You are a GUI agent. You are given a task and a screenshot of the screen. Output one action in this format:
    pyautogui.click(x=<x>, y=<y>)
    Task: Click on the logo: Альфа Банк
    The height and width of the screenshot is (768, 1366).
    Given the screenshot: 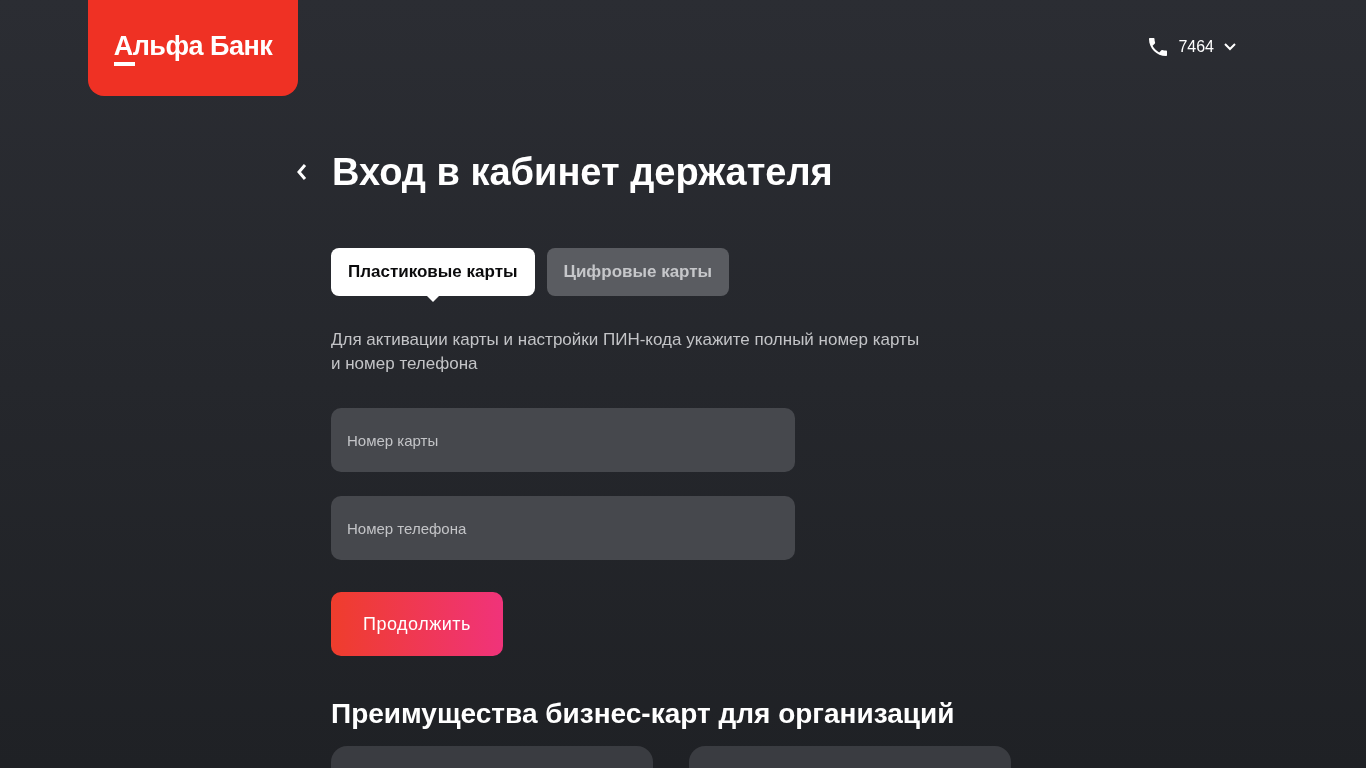 What is the action you would take?
    pyautogui.click(x=193, y=48)
    